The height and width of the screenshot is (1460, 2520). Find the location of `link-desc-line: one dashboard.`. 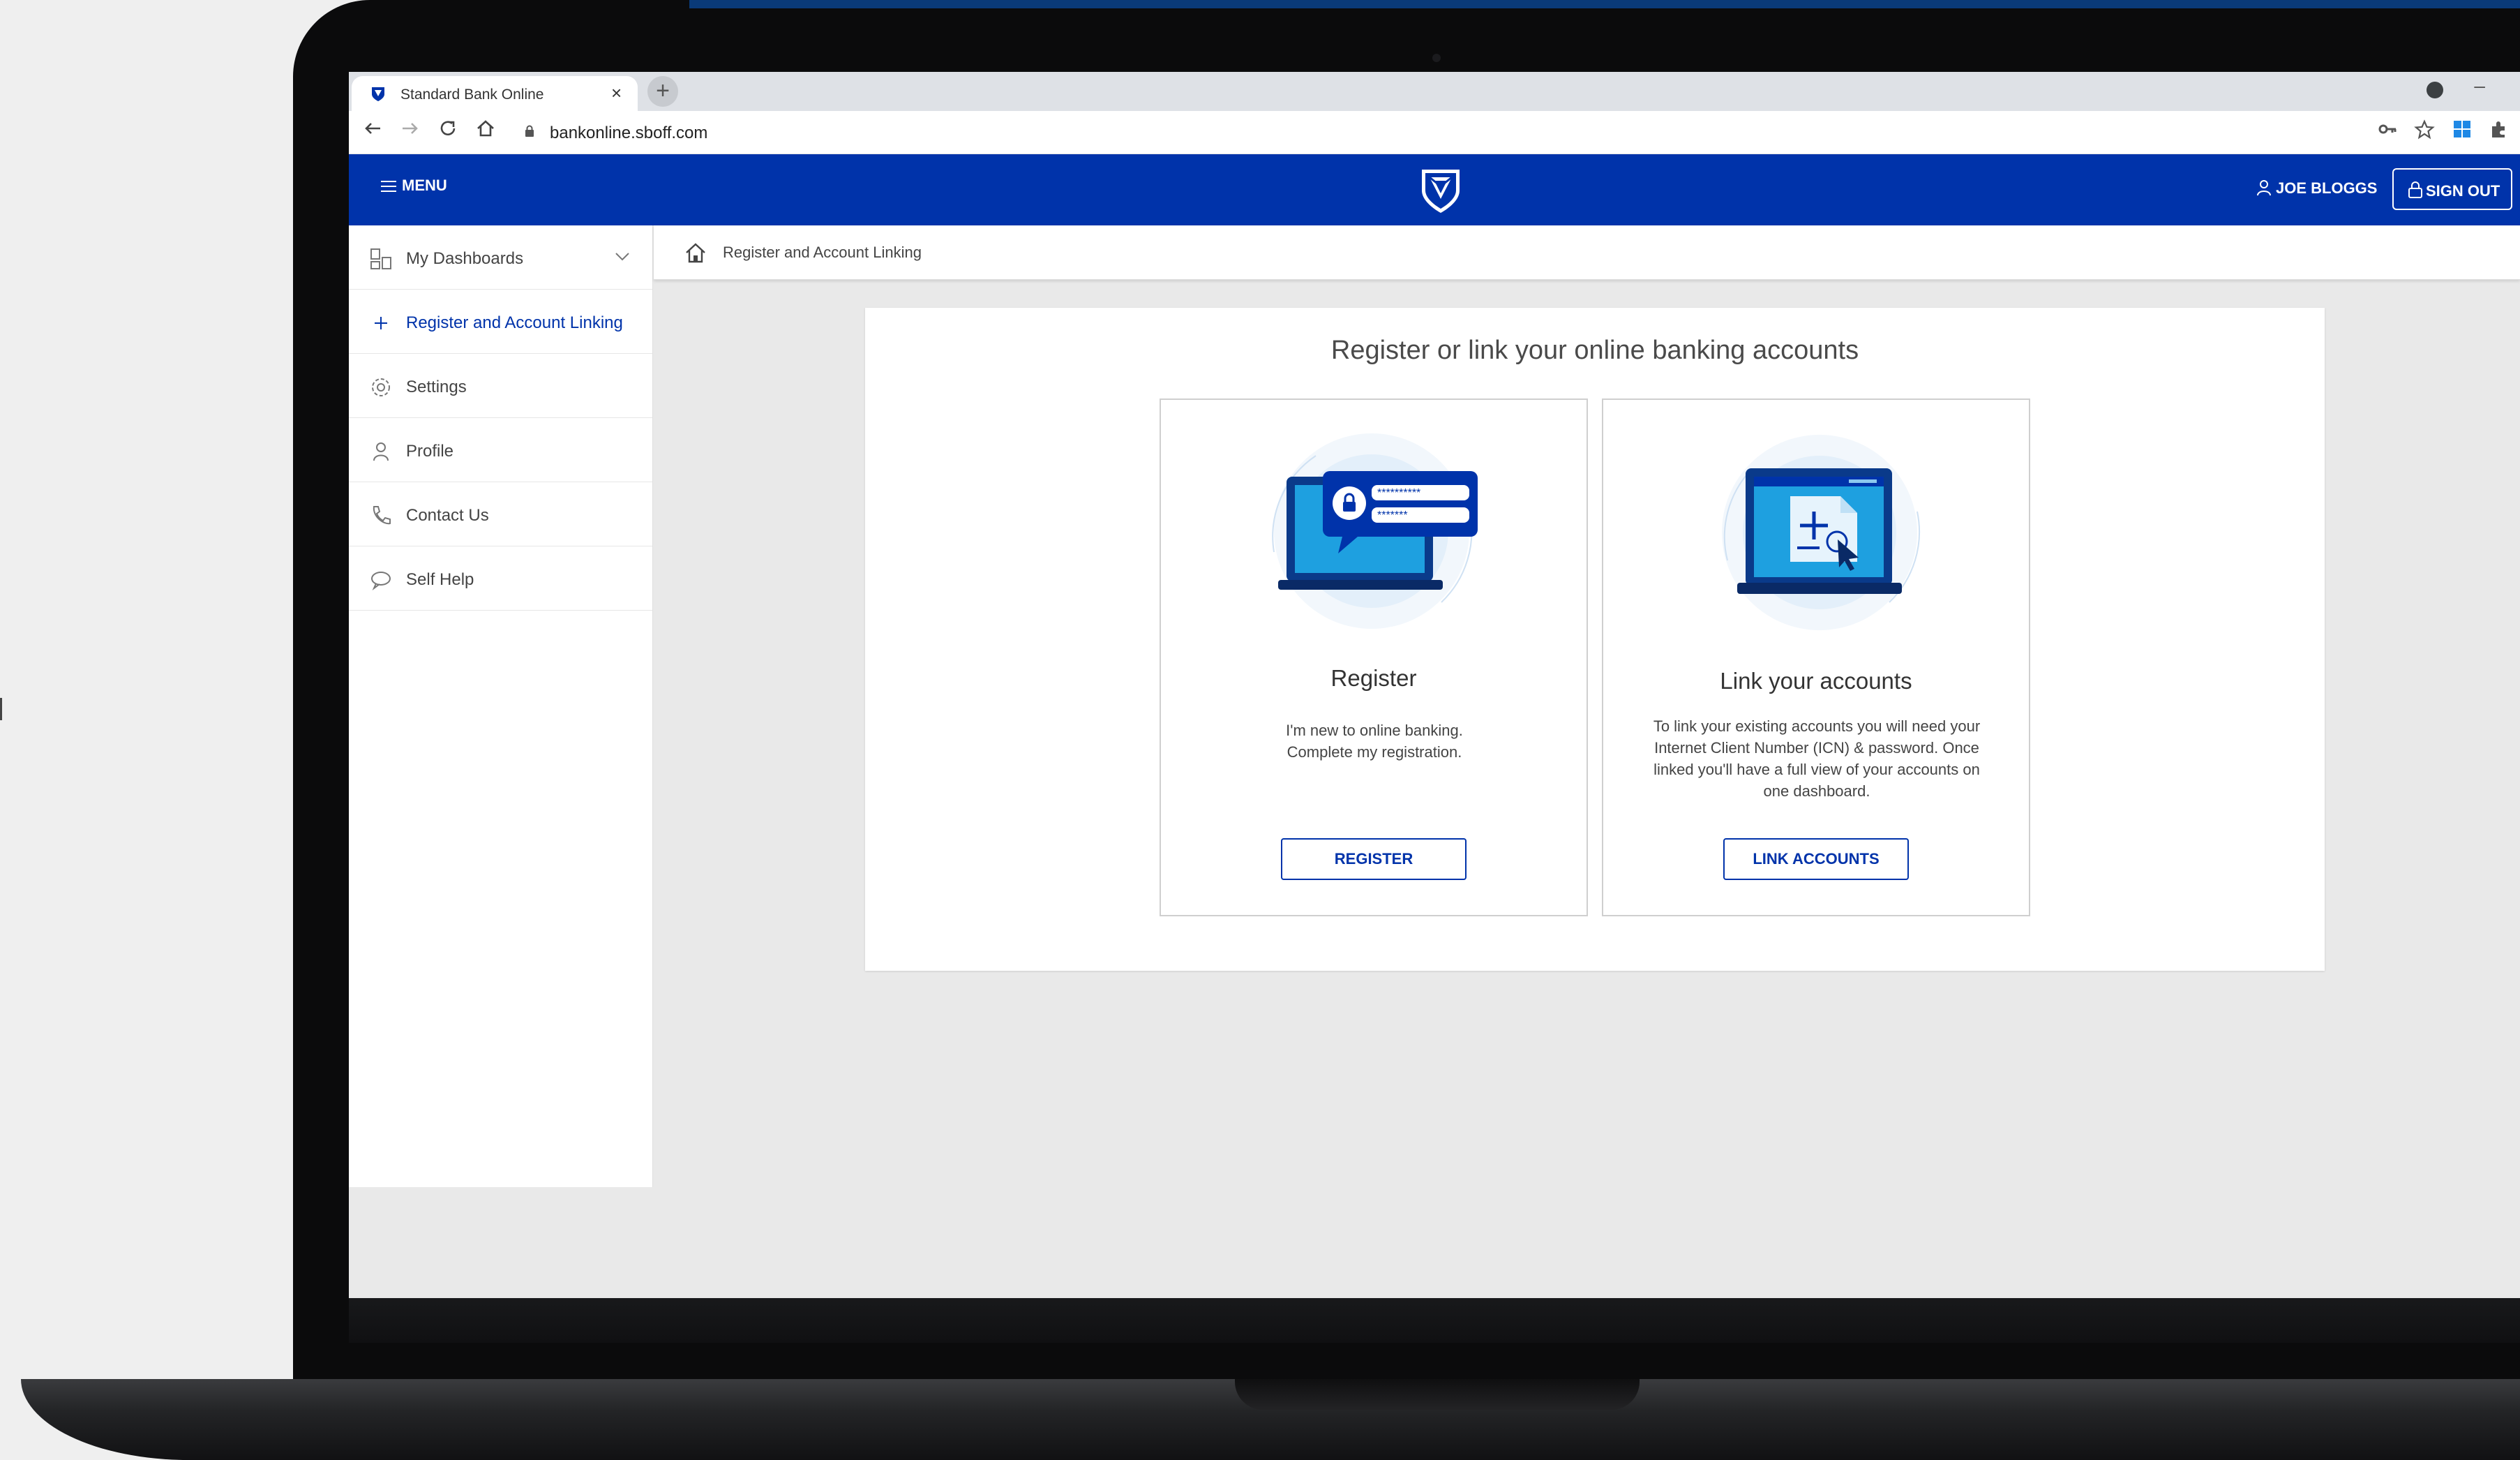

link-desc-line: one dashboard. is located at coordinates (1816, 791).